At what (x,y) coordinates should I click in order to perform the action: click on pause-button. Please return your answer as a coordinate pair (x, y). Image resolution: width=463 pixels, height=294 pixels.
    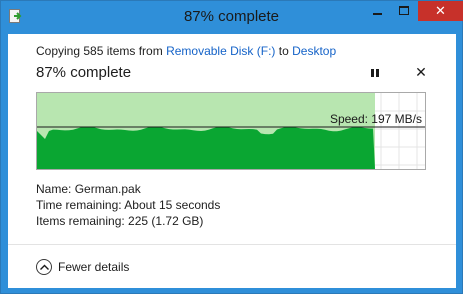
    Looking at the image, I should click on (375, 73).